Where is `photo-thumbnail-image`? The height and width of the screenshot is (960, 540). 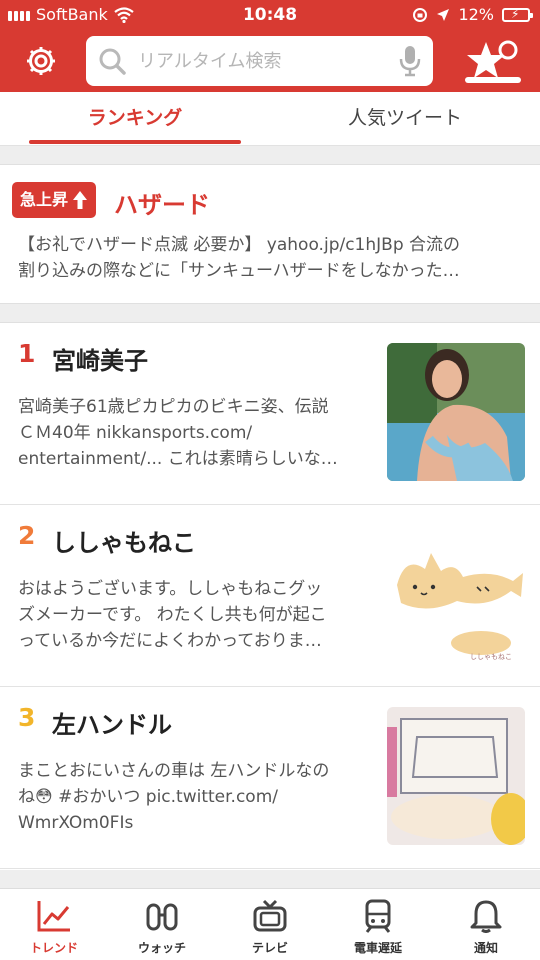 photo-thumbnail-image is located at coordinates (456, 412).